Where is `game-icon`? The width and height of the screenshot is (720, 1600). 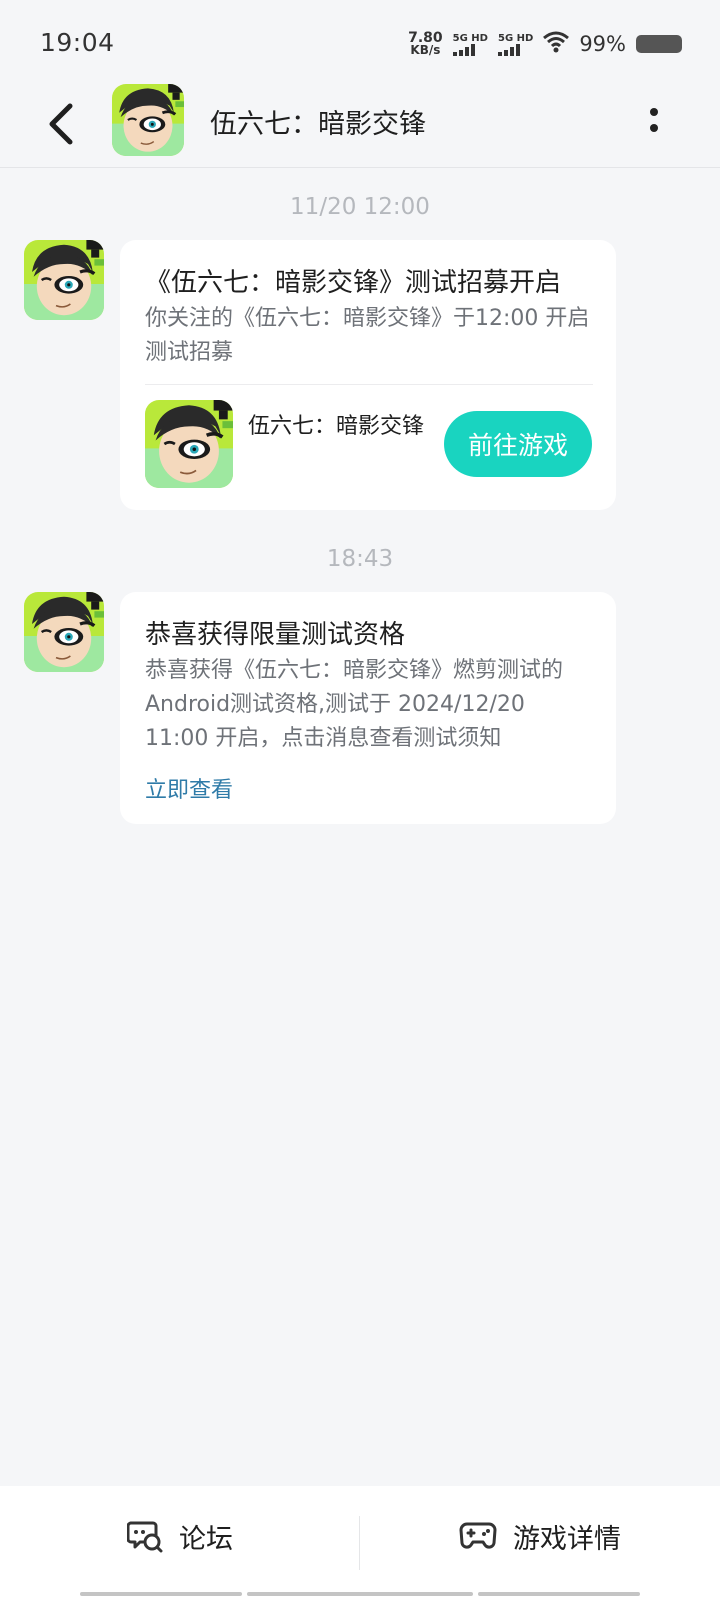 game-icon is located at coordinates (189, 444).